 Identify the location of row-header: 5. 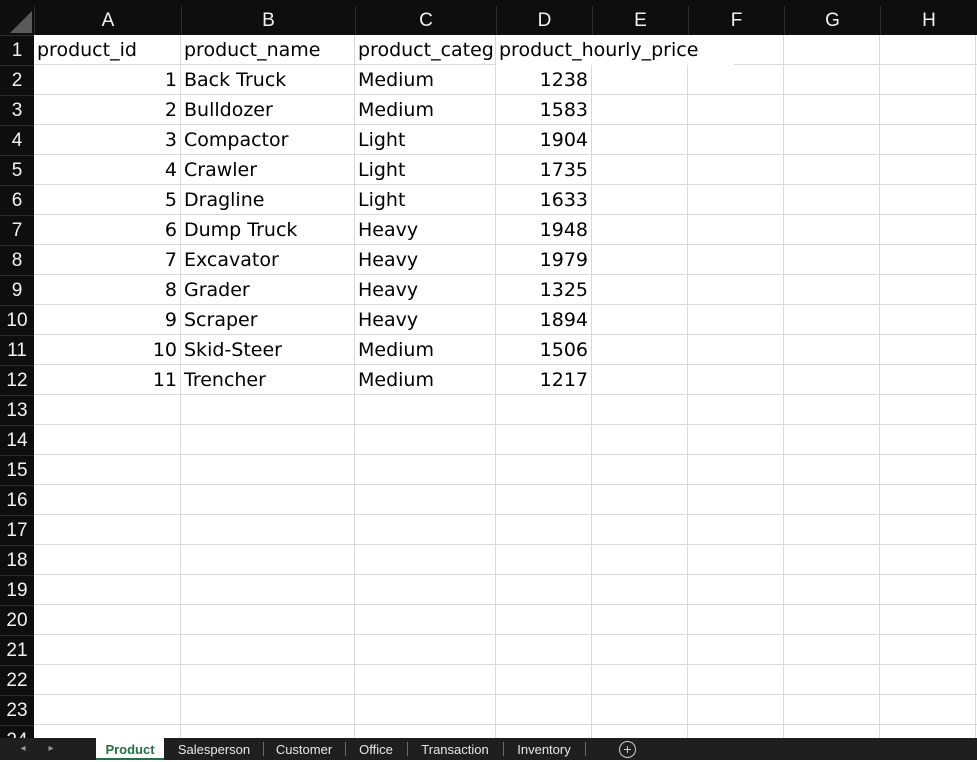
(17, 170).